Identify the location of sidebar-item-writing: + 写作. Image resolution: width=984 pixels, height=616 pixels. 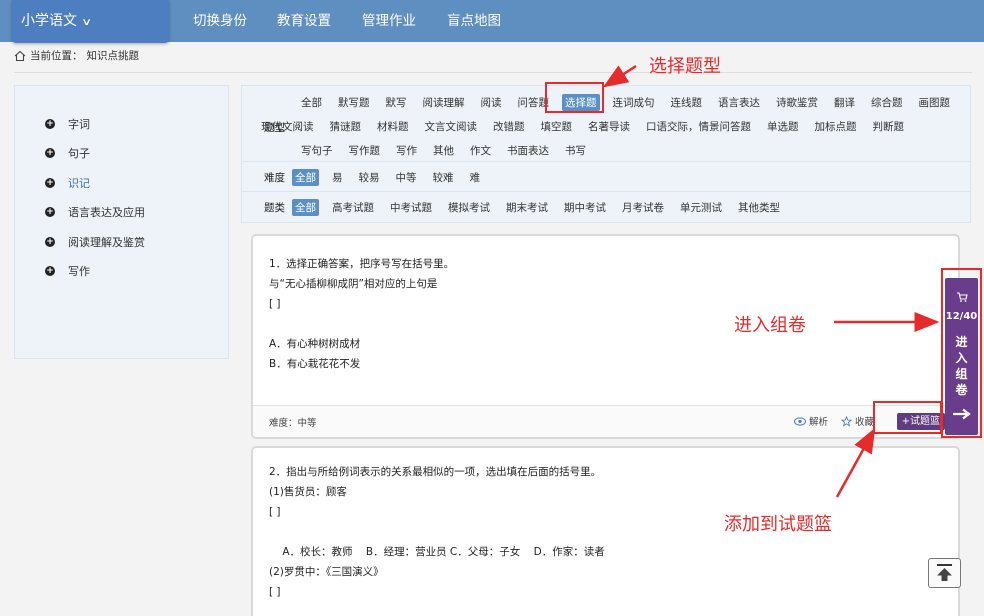
(67, 271).